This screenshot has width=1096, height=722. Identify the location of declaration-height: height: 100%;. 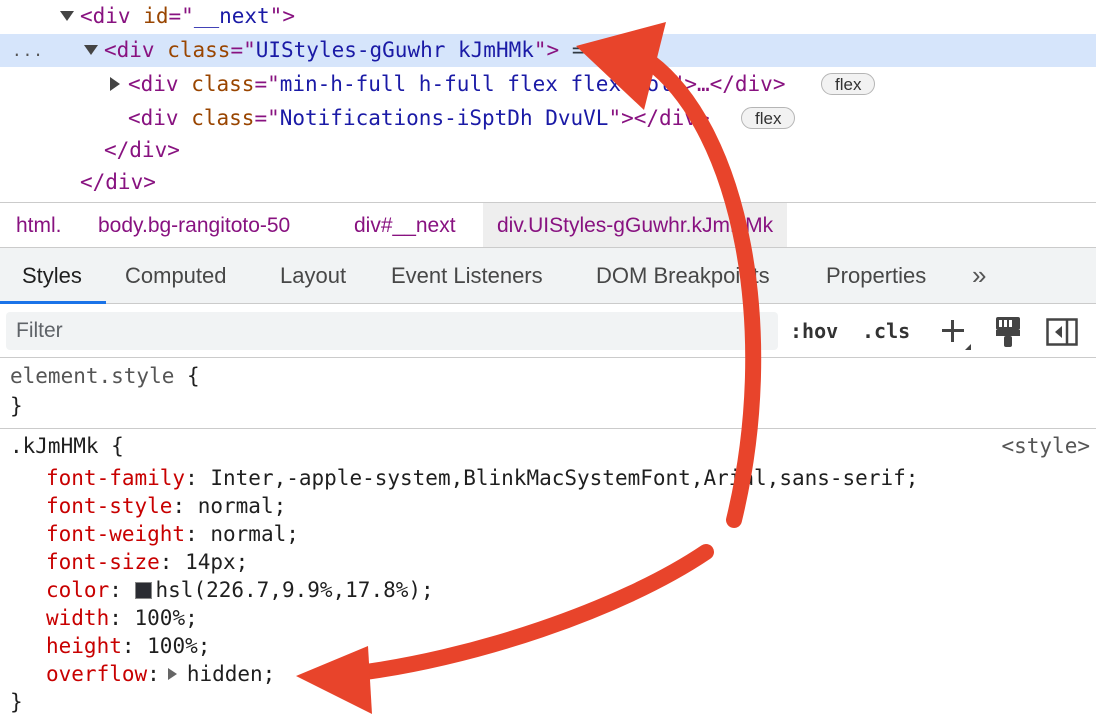
(128, 646).